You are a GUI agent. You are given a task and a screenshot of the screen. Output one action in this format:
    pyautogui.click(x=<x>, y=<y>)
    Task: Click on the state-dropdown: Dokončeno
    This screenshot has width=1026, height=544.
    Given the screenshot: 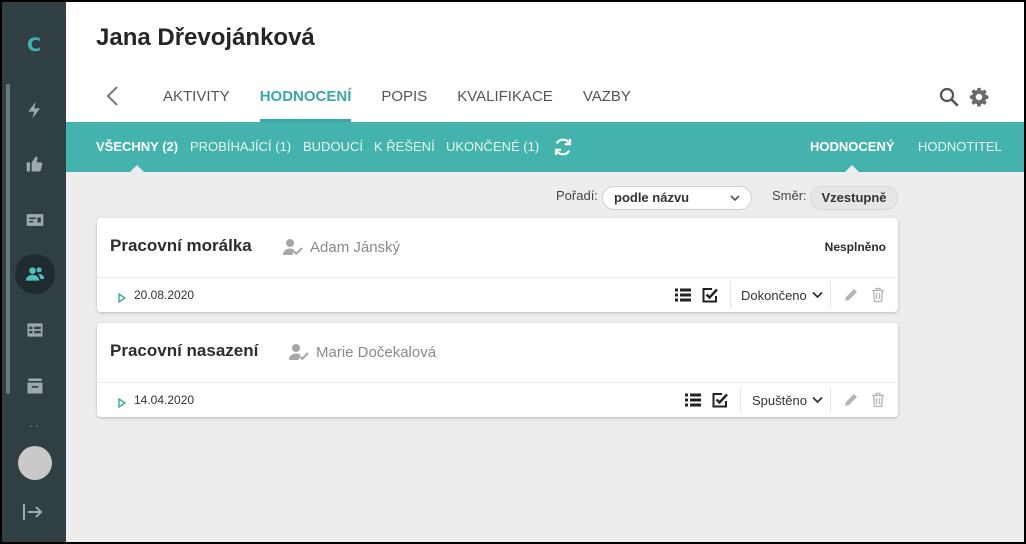 What is the action you would take?
    pyautogui.click(x=782, y=295)
    